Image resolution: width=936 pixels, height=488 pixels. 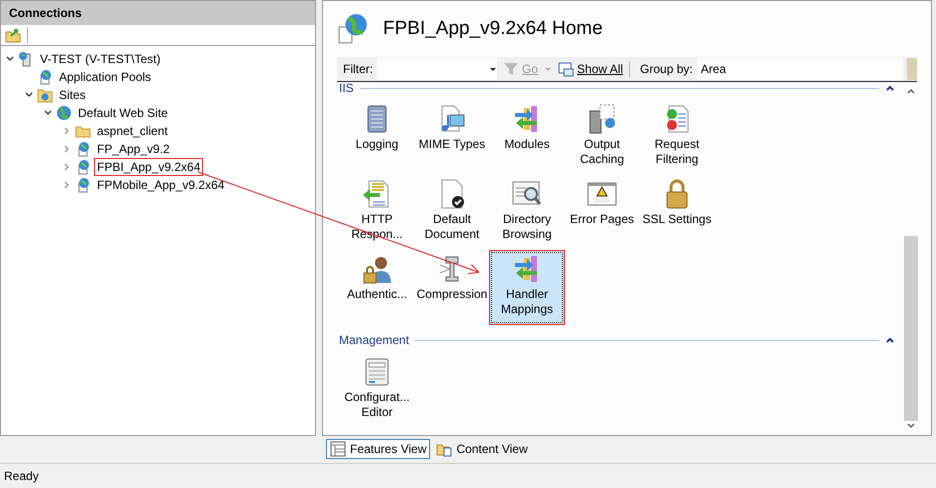 What do you see at coordinates (161, 185) in the screenshot?
I see `tree-item: FPMobile_App_v9.2x64` at bounding box center [161, 185].